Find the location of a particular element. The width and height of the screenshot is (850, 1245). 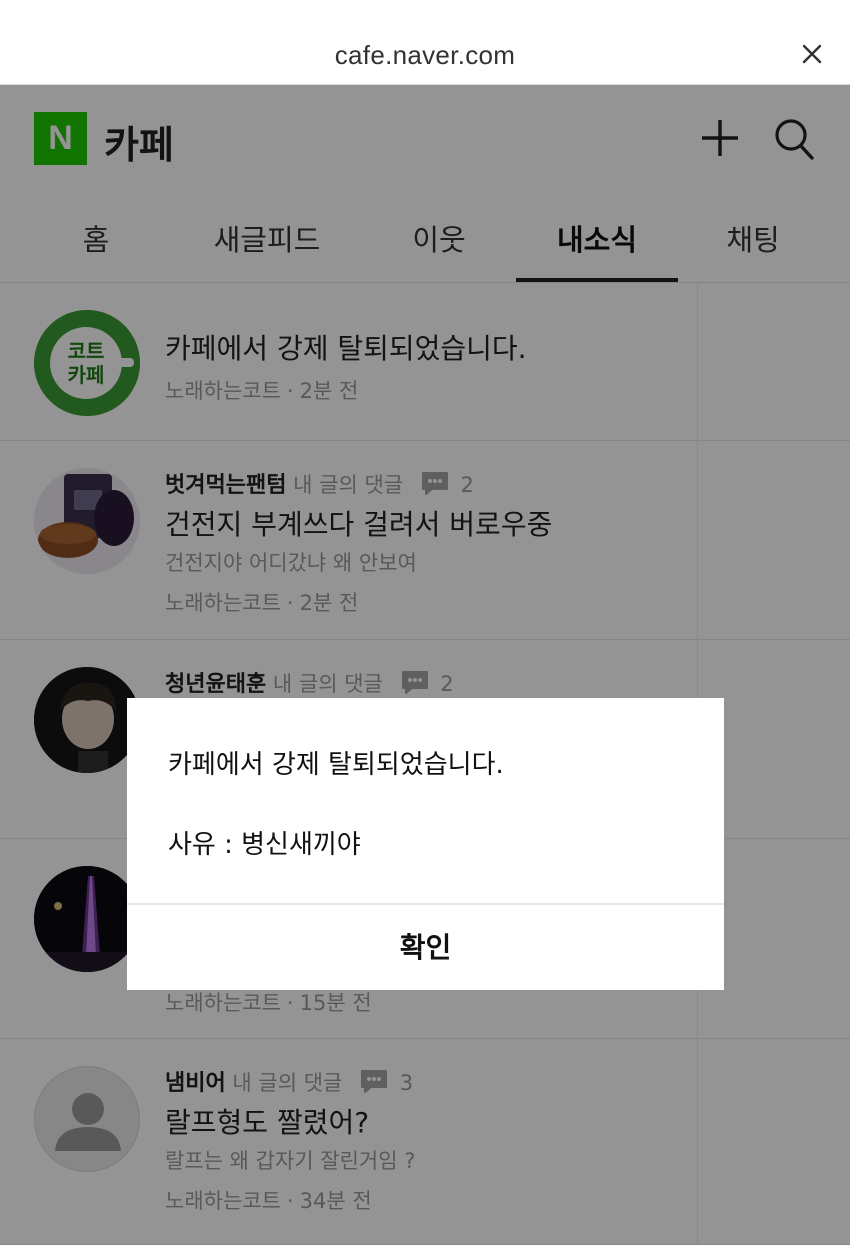

dialog-reason: 사유 : 병신새끼야 is located at coordinates (264, 845).